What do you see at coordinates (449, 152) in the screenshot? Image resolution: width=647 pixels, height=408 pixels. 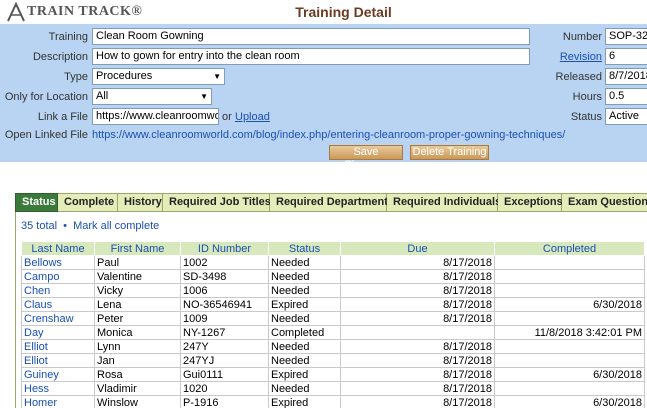 I see `delete-training-button: Delete Training` at bounding box center [449, 152].